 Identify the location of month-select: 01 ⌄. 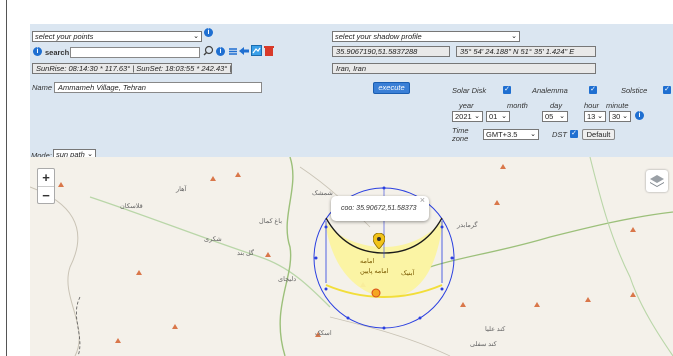
(498, 116).